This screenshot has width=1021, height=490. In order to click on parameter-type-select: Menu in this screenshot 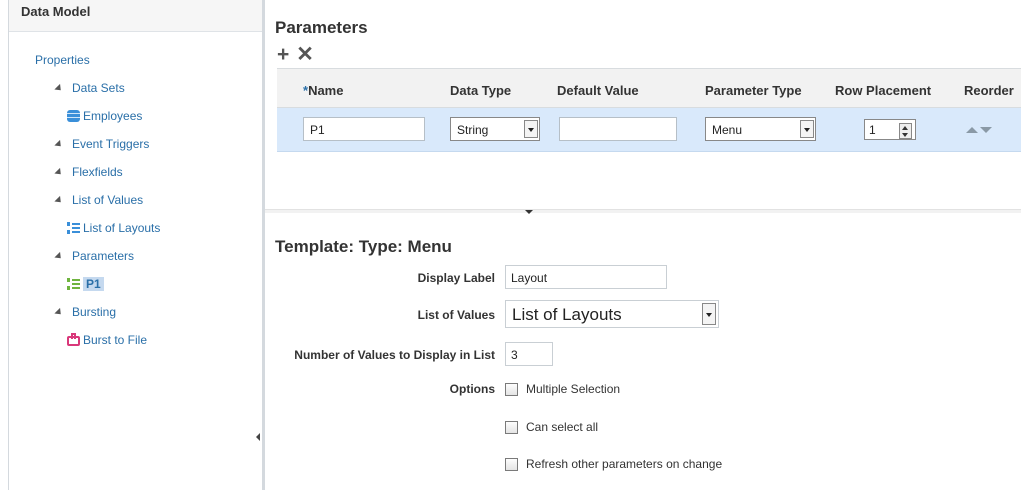, I will do `click(760, 129)`.